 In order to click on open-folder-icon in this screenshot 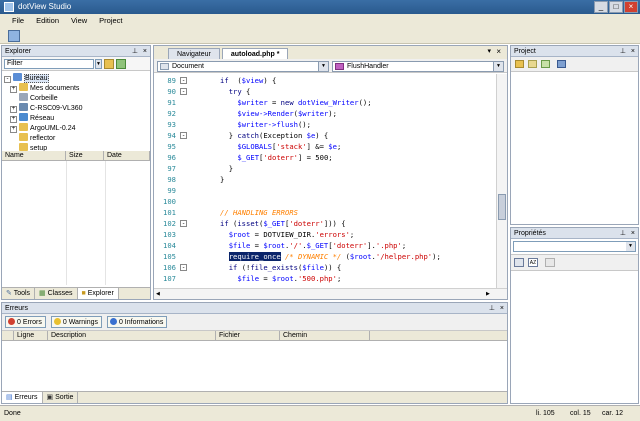, I will do `click(519, 64)`.